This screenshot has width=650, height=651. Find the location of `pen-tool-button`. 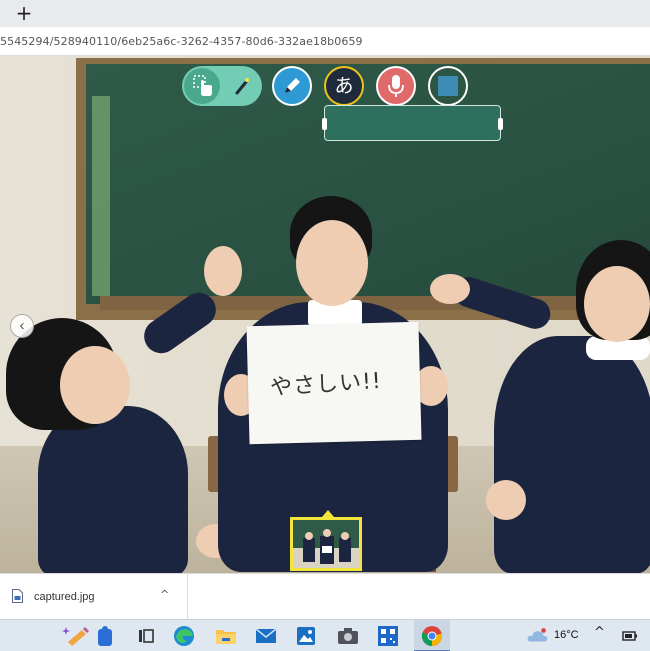

pen-tool-button is located at coordinates (292, 86).